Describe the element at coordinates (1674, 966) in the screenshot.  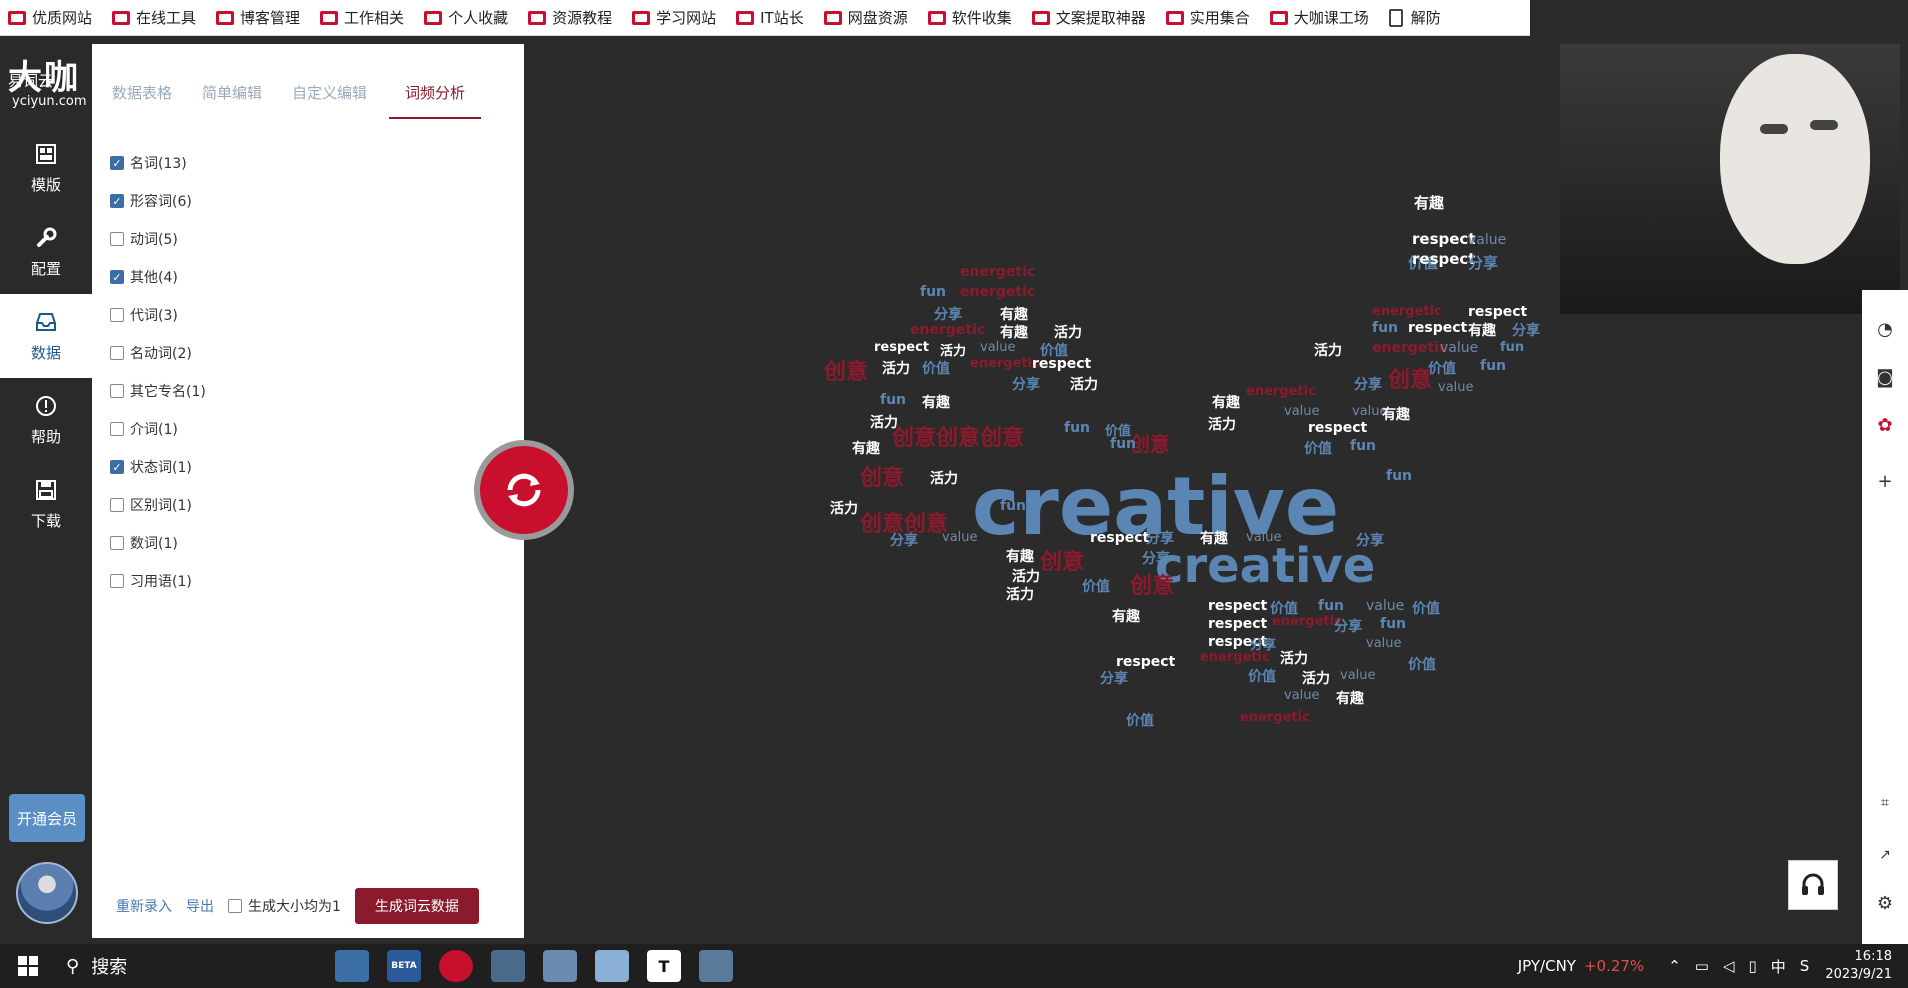
I see `chevron-up-icon: ⌃` at that location.